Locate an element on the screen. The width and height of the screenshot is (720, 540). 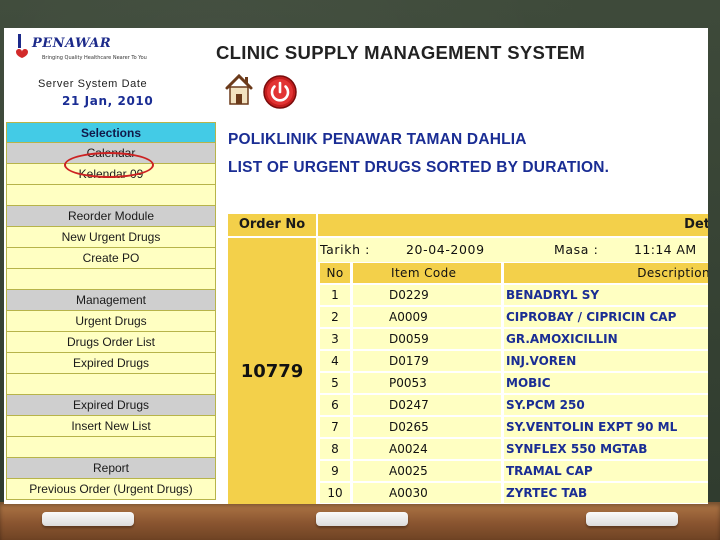
item-description: ZYRTEC TAB is located at coordinates (606, 493).